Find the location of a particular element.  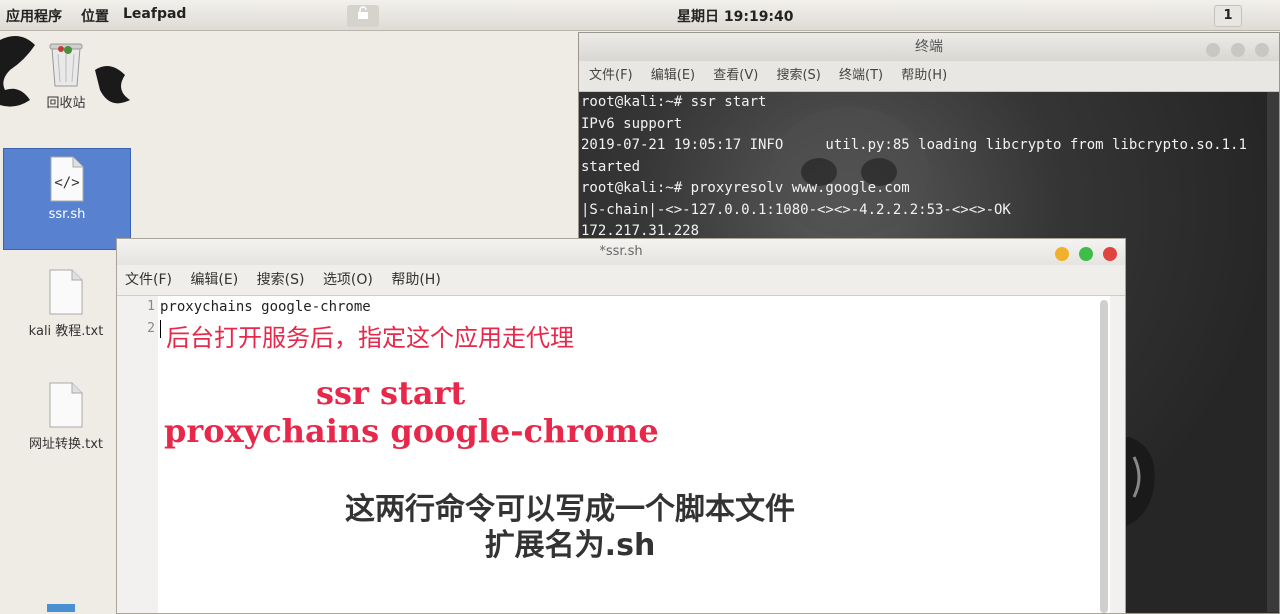

desktop-icon-ssr-sh: </> ssr.sh is located at coordinates (67, 199).